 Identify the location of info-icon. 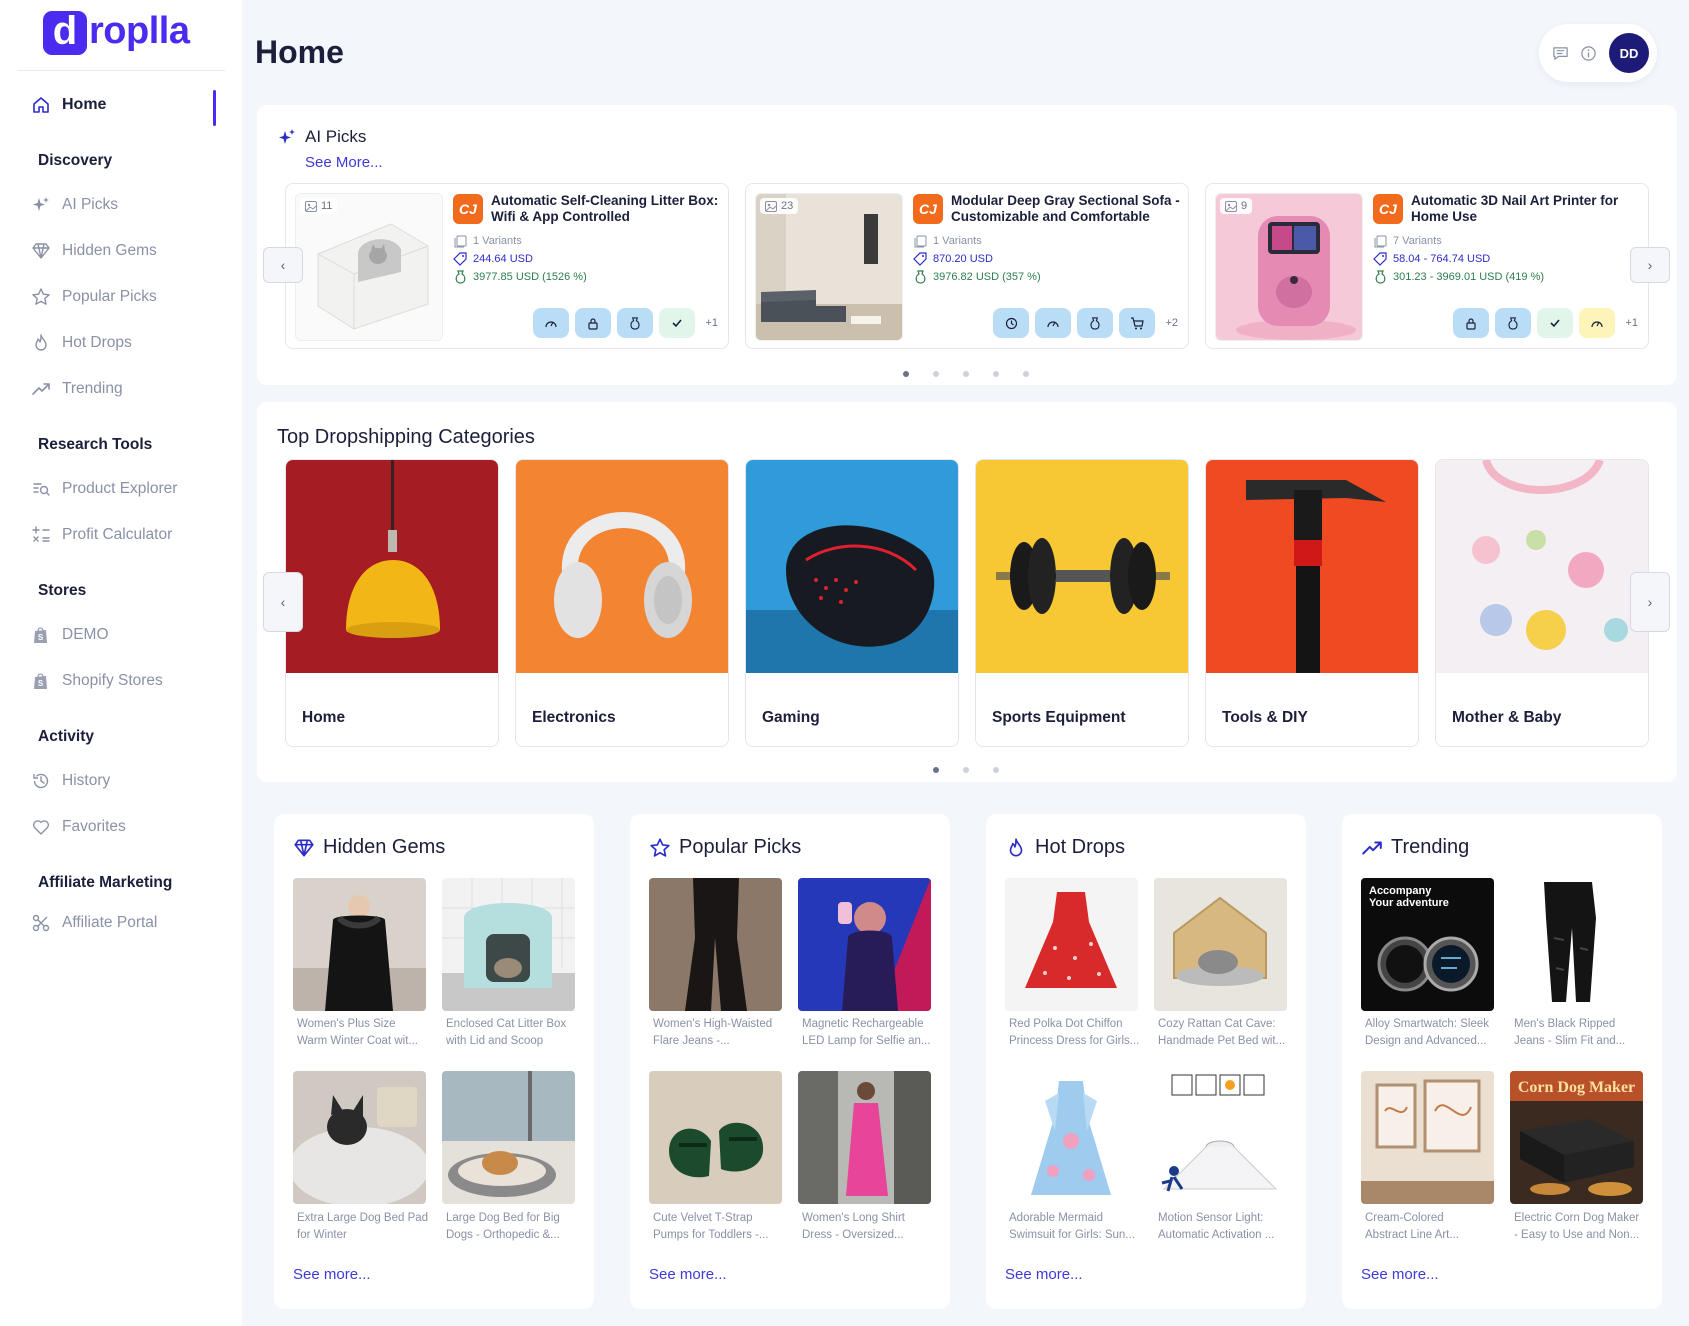
(1588, 53).